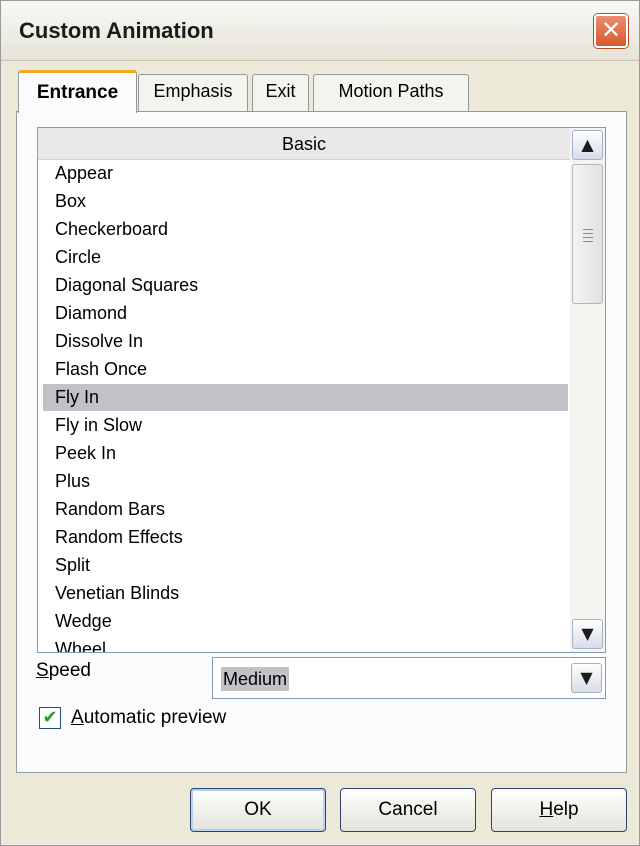 This screenshot has height=846, width=640. What do you see at coordinates (305, 537) in the screenshot?
I see `list-item-random-effects: Random Effects` at bounding box center [305, 537].